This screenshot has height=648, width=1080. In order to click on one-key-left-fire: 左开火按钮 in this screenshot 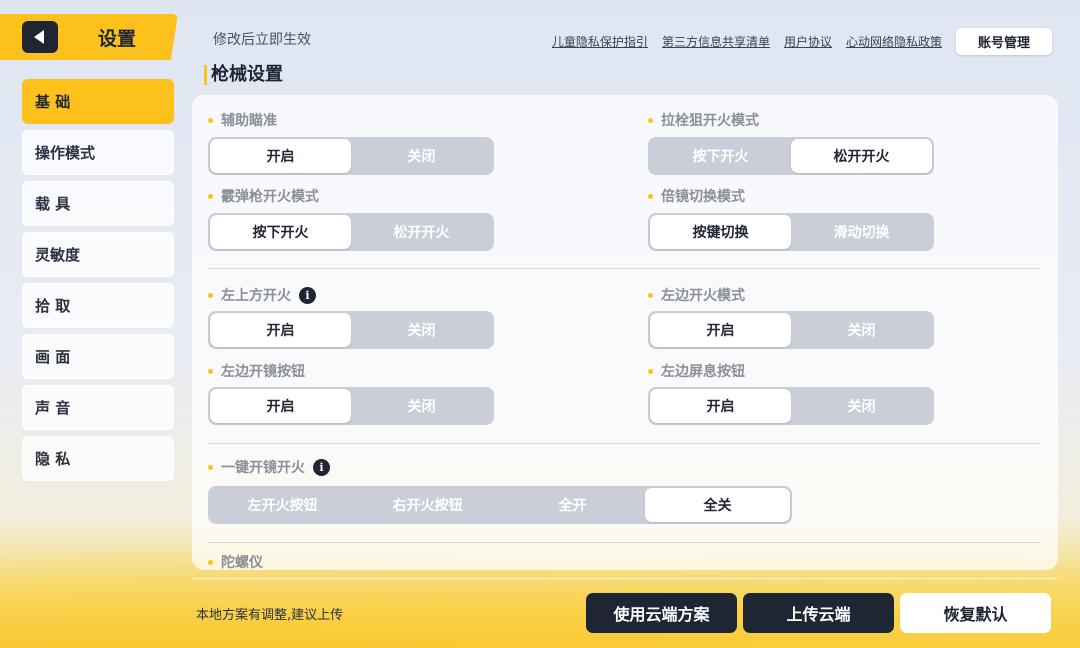, I will do `click(282, 505)`.